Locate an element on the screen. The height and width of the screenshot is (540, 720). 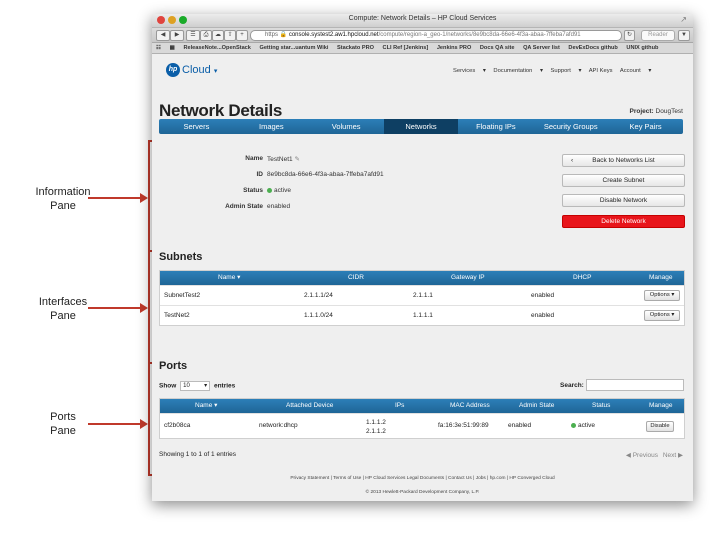
footer-link: HP Converged Cloud is located at coordinates (531, 478).